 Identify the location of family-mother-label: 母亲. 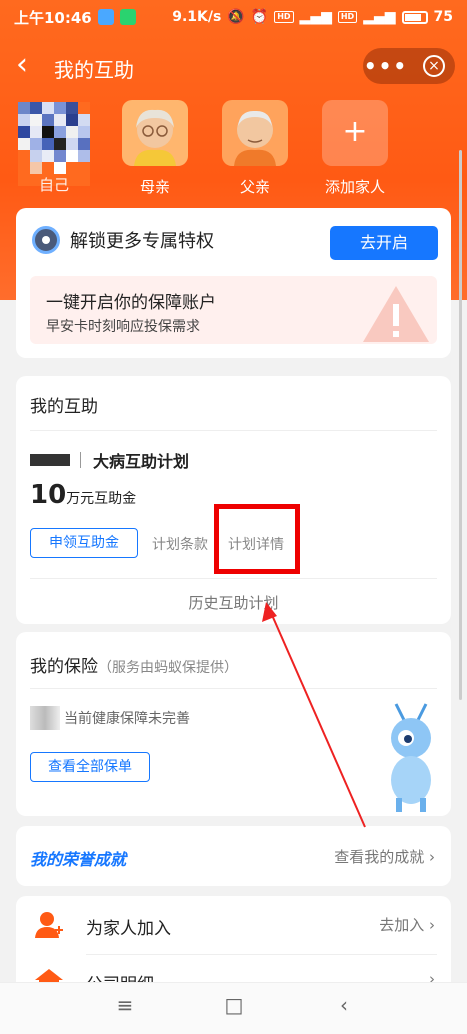
(154, 187).